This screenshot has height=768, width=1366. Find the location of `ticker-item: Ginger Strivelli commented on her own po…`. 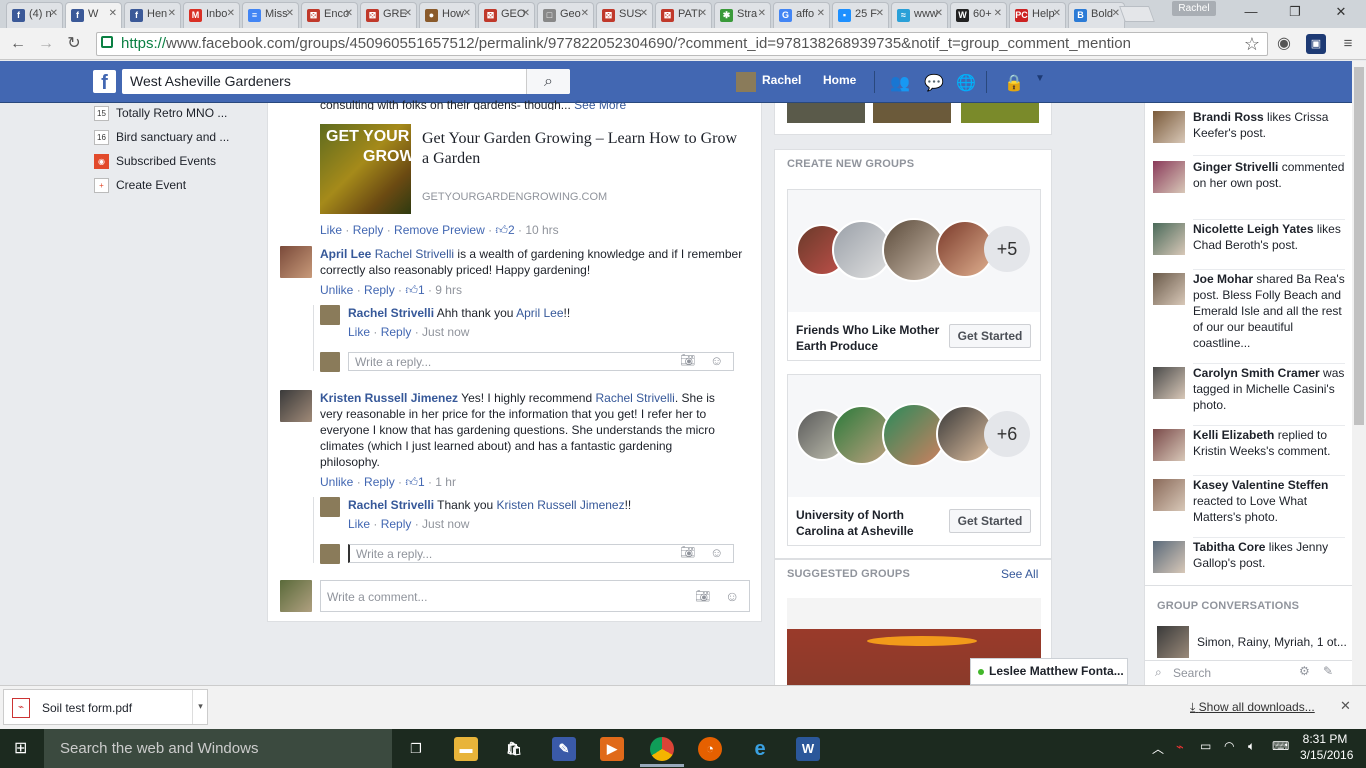

ticker-item: Ginger Strivelli commented on her own po… is located at coordinates (1251, 176).